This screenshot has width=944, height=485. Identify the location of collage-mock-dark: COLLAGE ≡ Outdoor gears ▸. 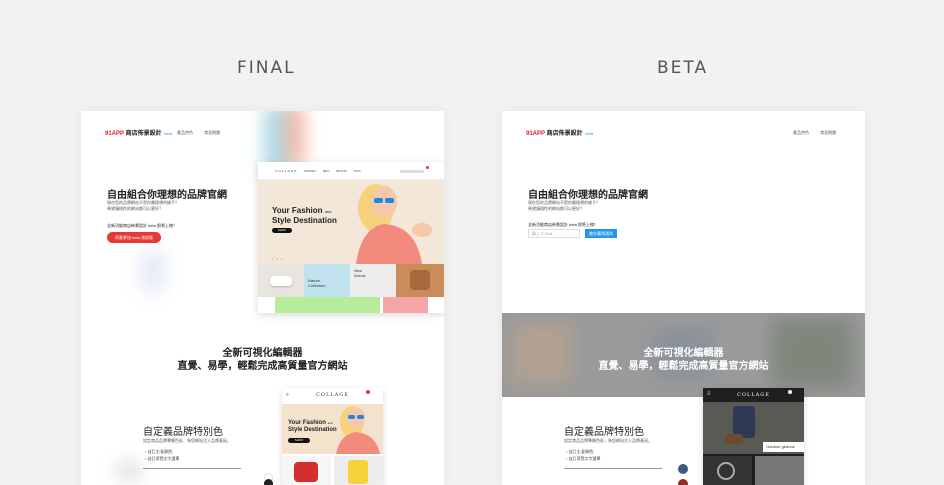
(753, 436).